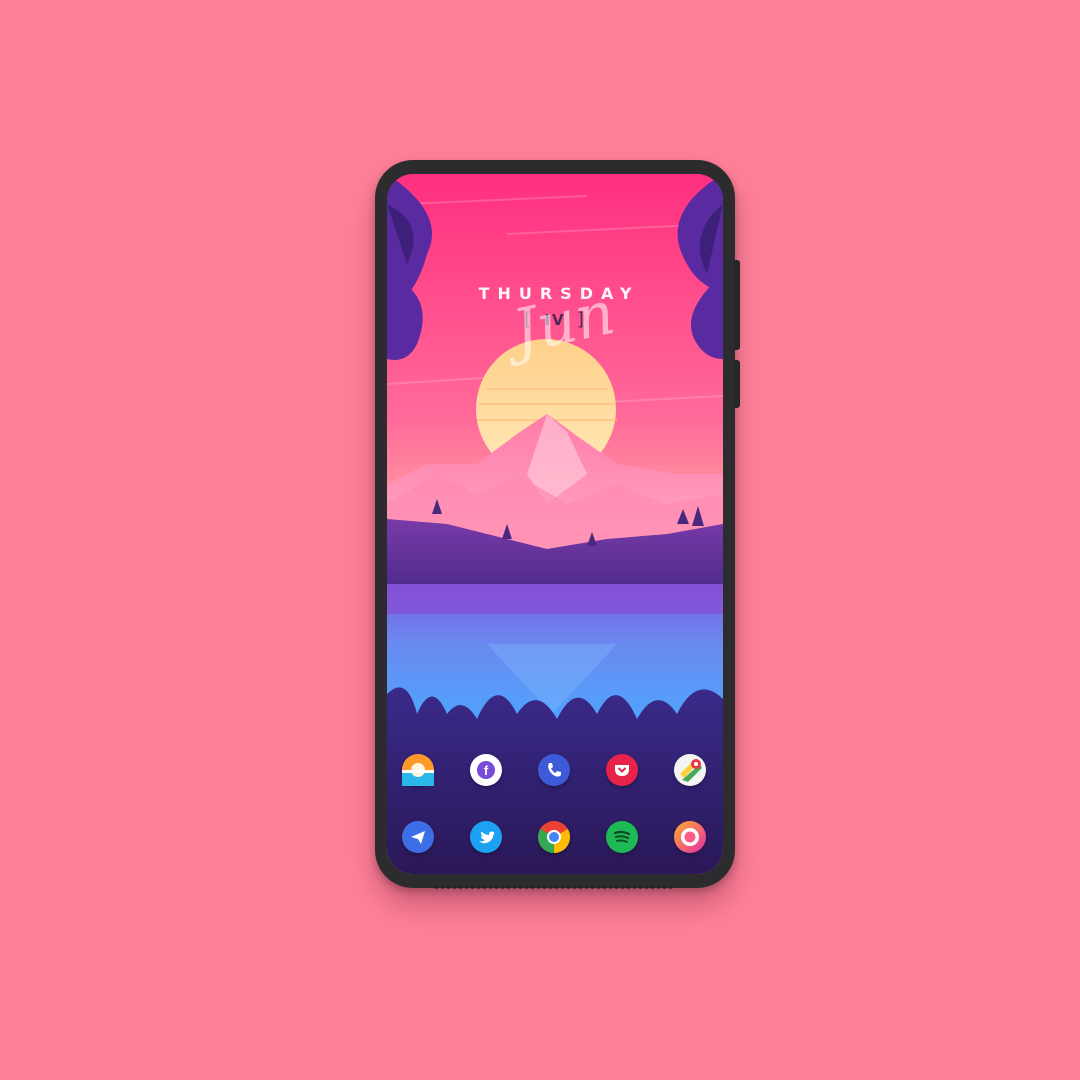 This screenshot has height=1080, width=1080. I want to click on power-button, so click(737, 384).